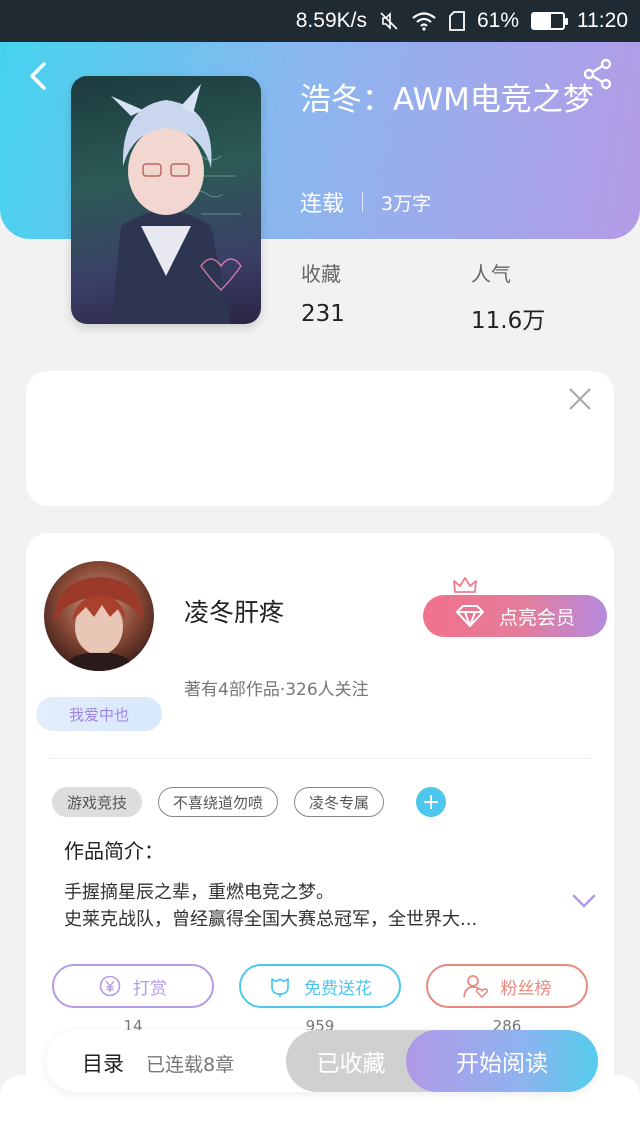 This screenshot has height=1138, width=640. I want to click on wifi-icon, so click(424, 21).